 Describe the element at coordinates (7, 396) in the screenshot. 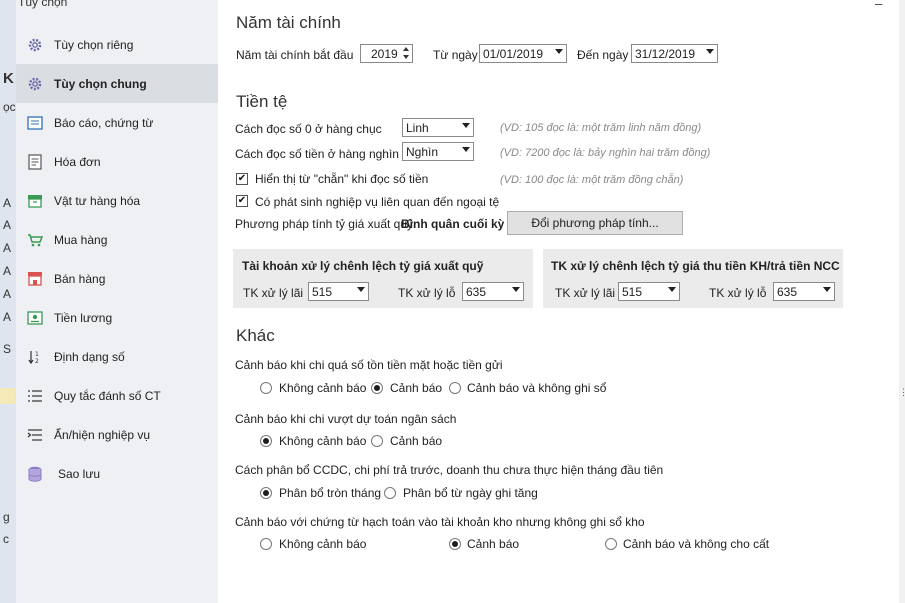

I see `bg-highlight-row` at that location.